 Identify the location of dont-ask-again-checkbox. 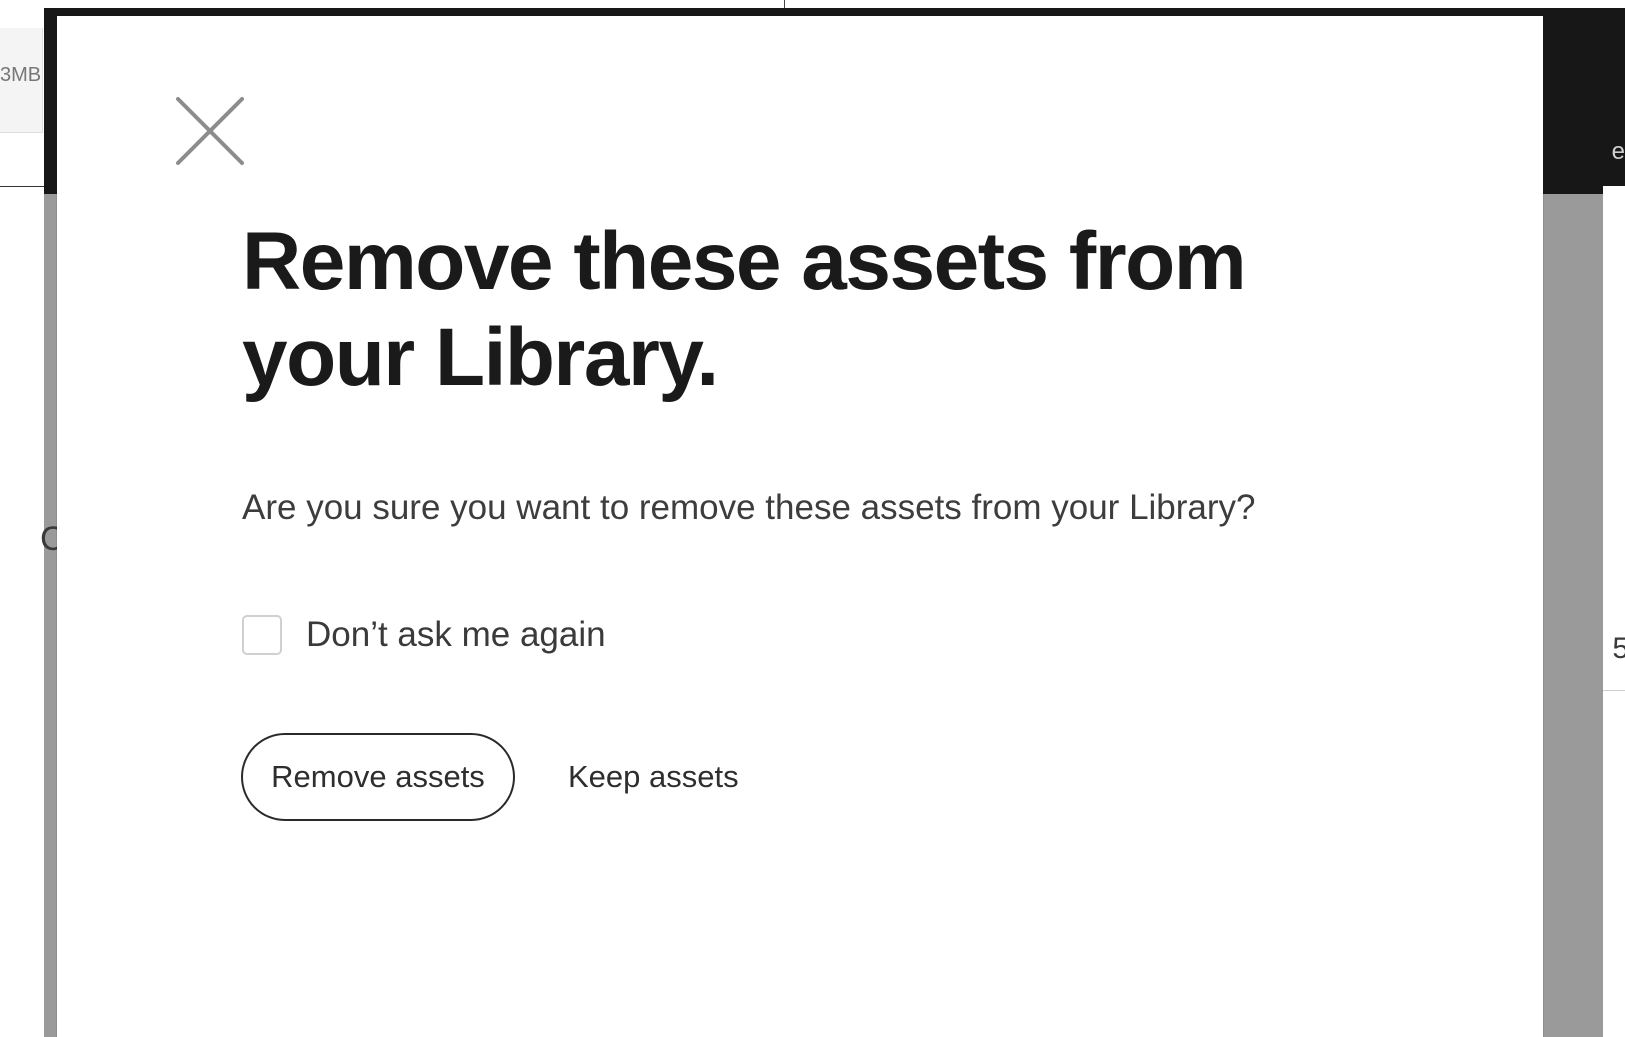
(262, 635).